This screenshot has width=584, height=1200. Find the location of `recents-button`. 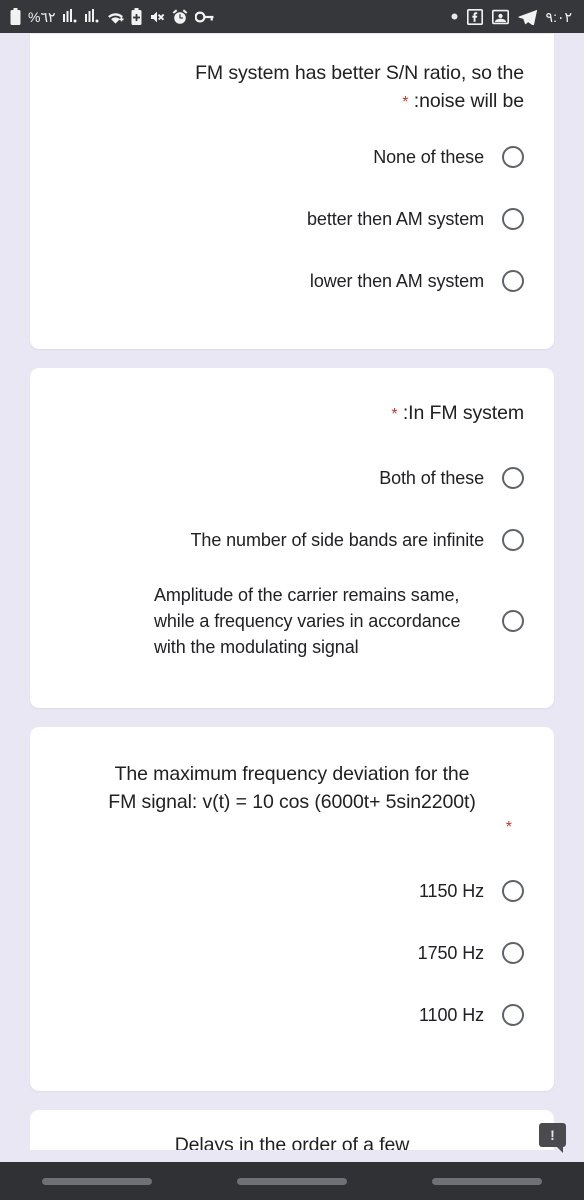

recents-button is located at coordinates (97, 1181).